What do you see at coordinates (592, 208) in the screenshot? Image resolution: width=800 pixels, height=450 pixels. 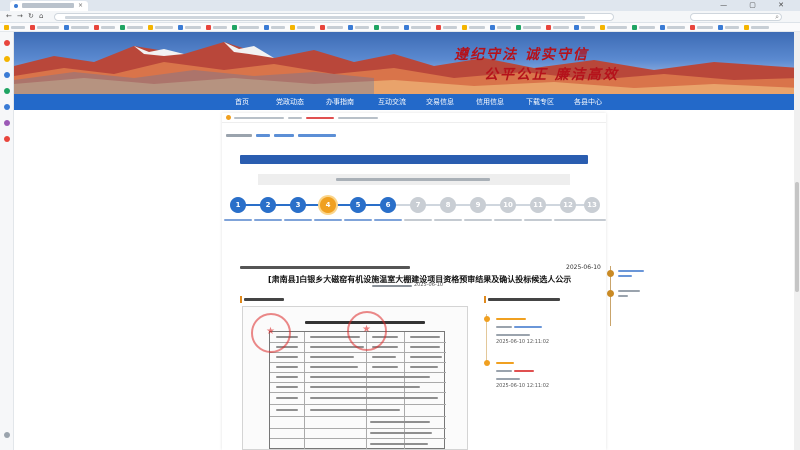 I see `process-step: 13` at bounding box center [592, 208].